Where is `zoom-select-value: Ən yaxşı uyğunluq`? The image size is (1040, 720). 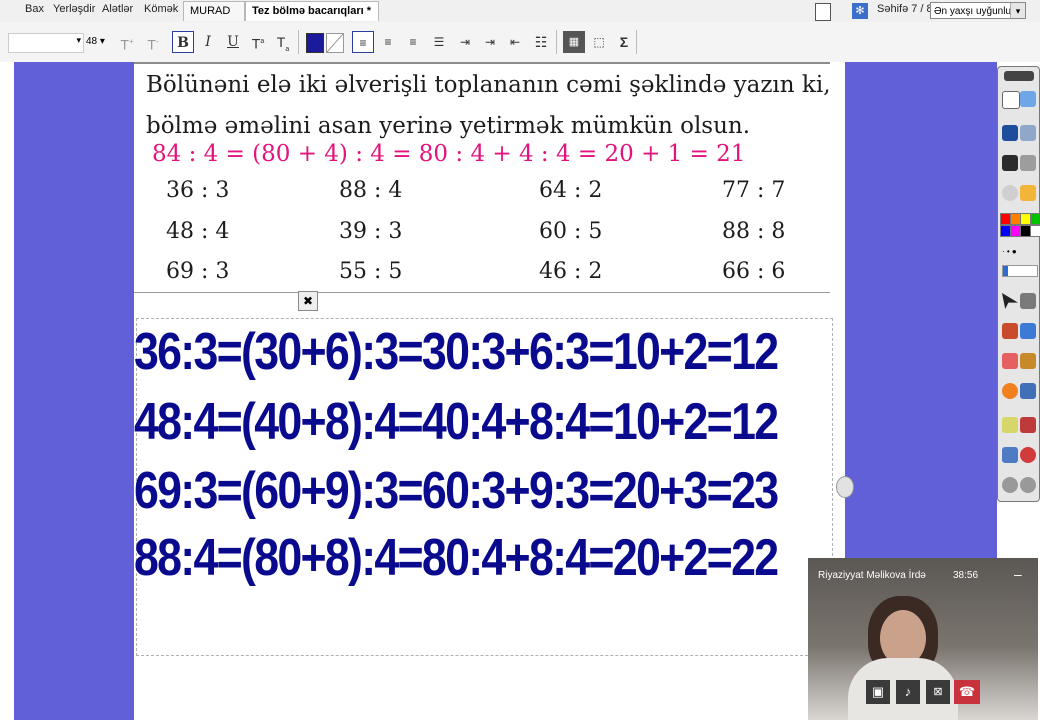
zoom-select-value: Ən yaxşı uyğunluq is located at coordinates (975, 11).